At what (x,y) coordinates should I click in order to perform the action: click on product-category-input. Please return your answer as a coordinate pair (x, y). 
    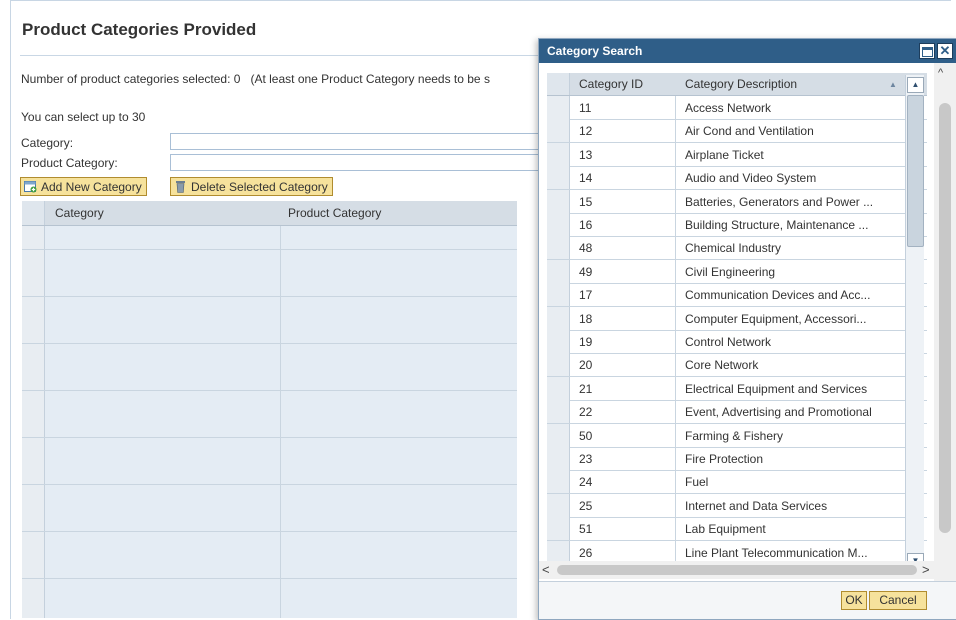
    Looking at the image, I should click on (356, 162).